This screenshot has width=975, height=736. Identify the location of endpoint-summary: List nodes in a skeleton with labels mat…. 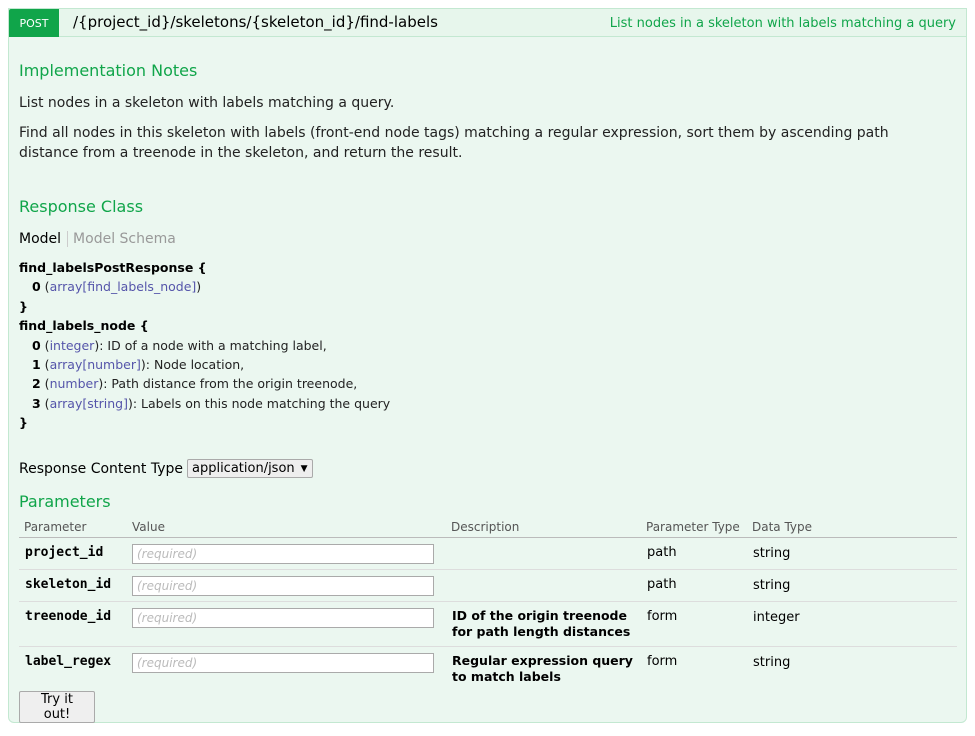
(783, 23).